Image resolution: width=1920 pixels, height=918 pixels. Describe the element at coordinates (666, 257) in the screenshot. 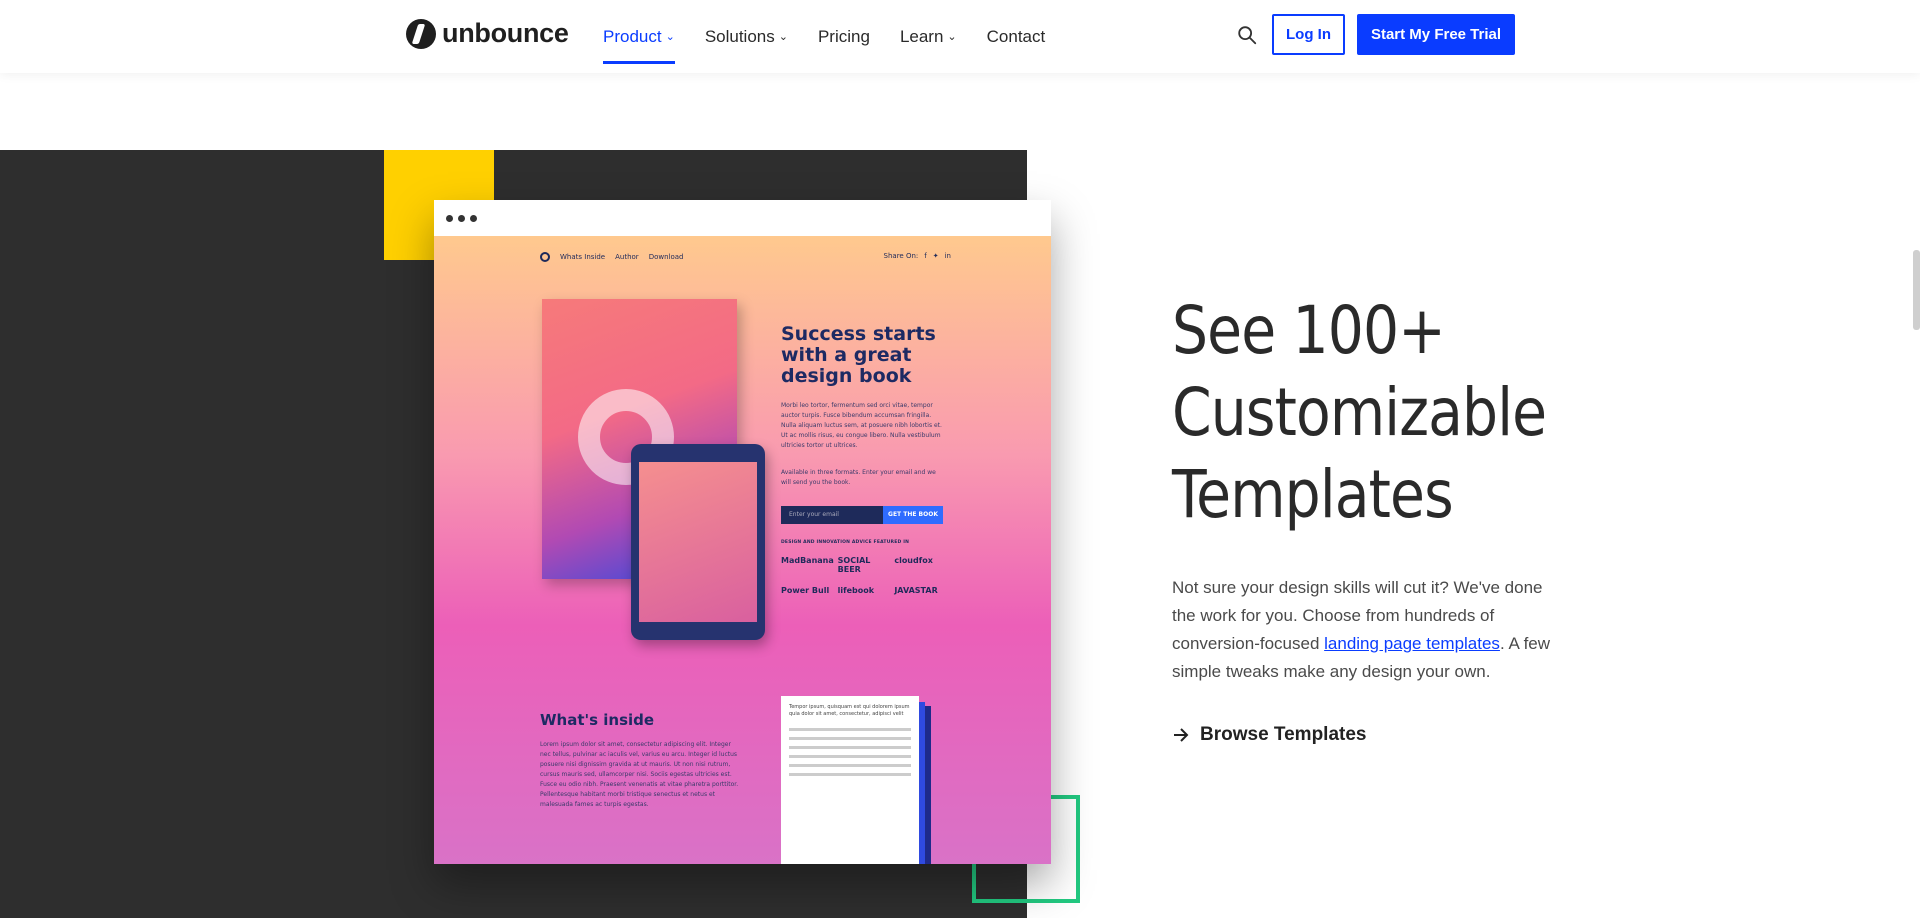

I see `mock-nav-item: Download` at that location.